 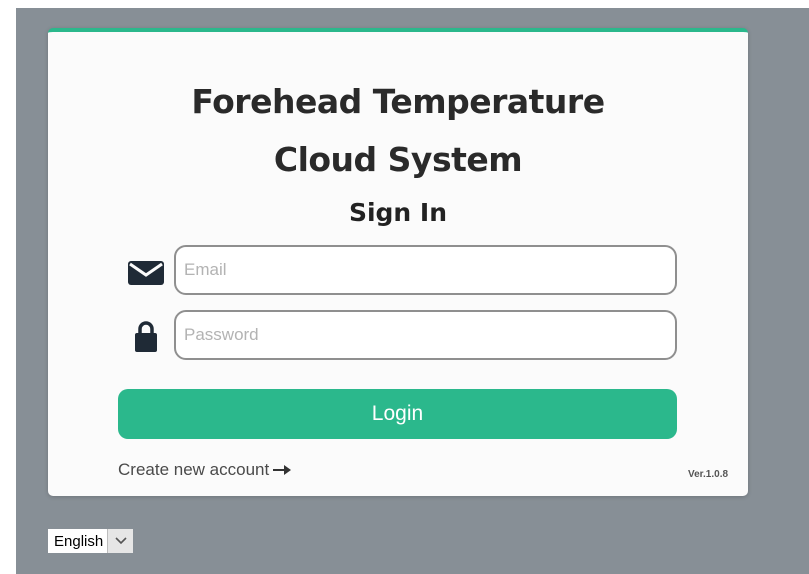 I want to click on email-input, so click(x=425, y=270).